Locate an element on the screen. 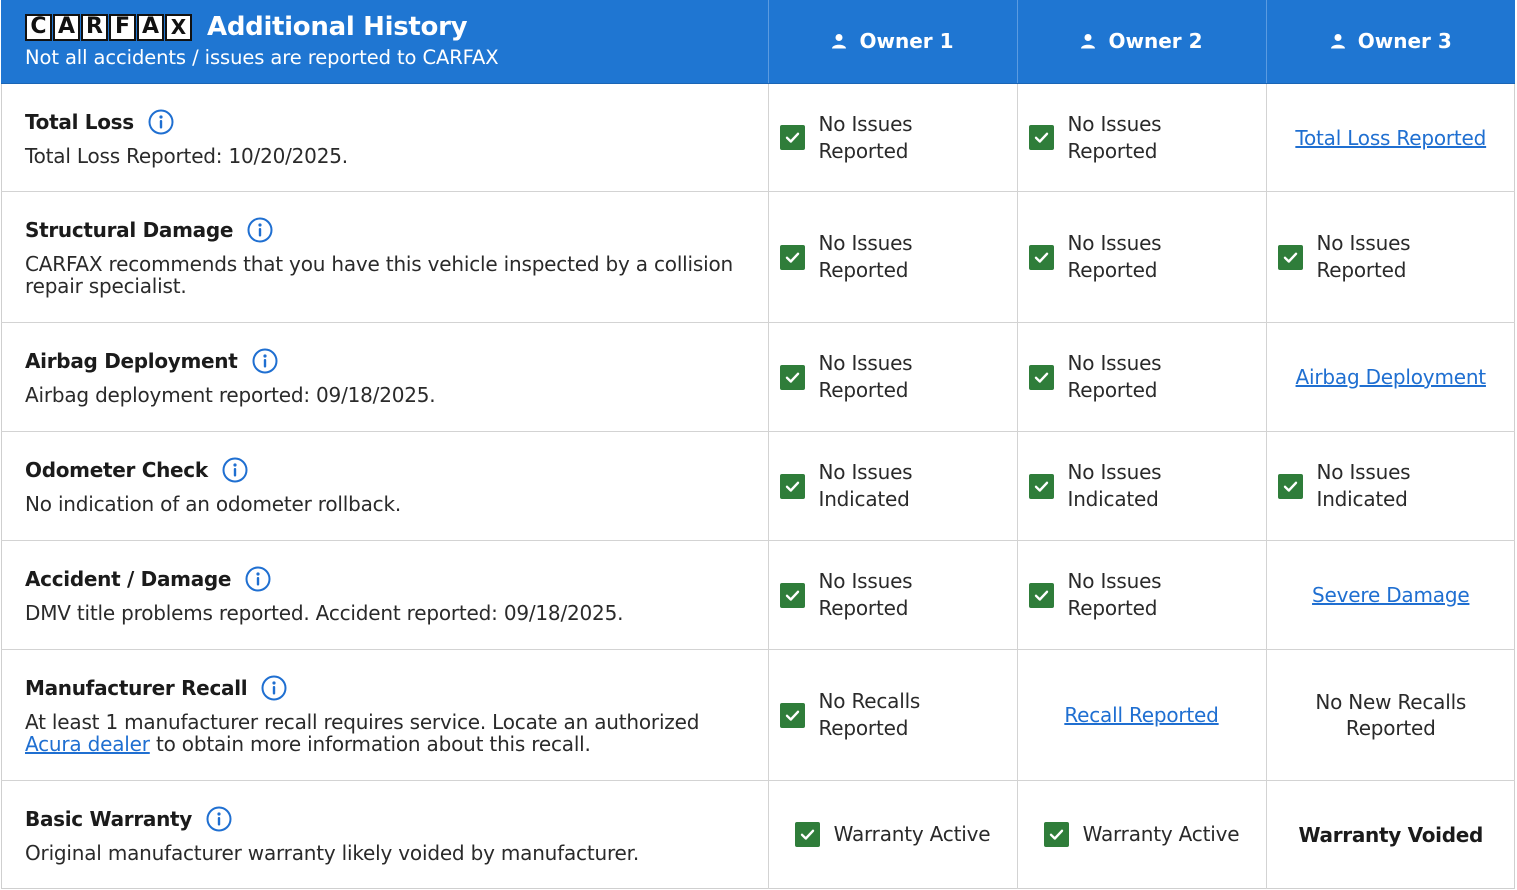  row-title: Basic Warranty is located at coordinates (109, 818).